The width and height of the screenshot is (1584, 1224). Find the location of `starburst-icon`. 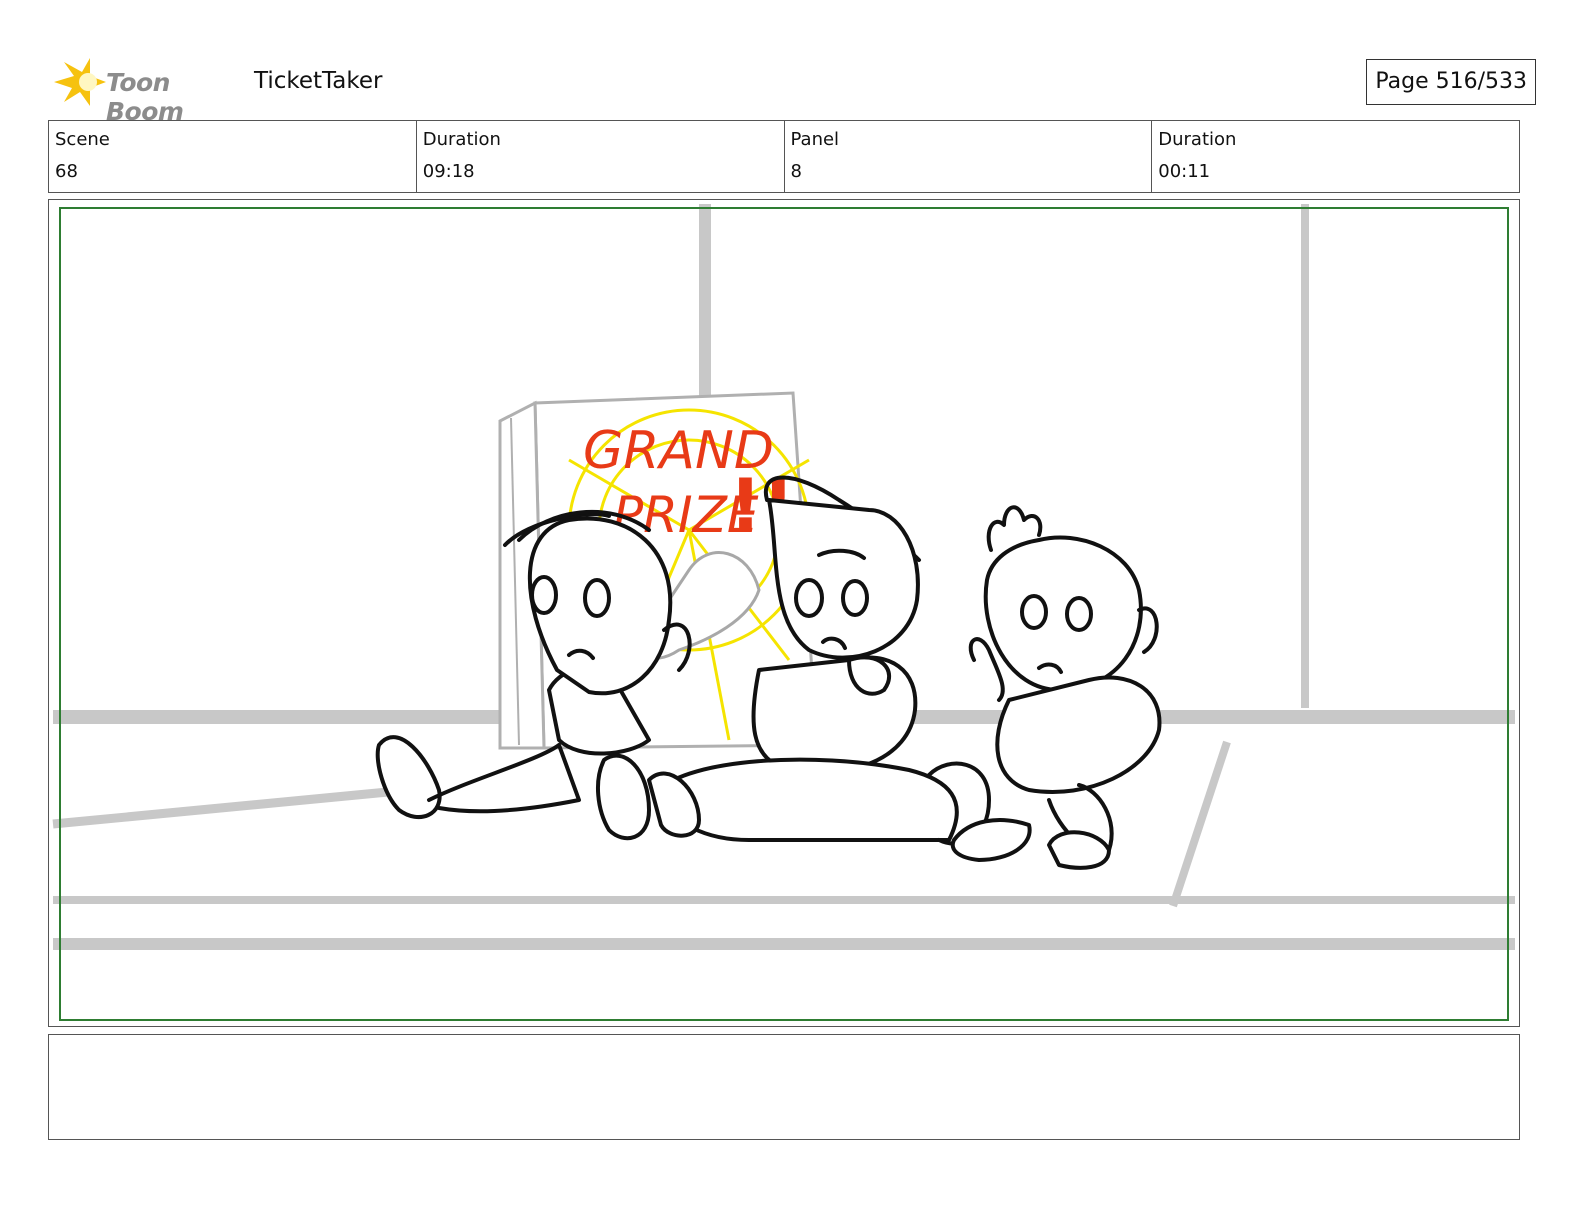

starburst-icon is located at coordinates (80, 82).